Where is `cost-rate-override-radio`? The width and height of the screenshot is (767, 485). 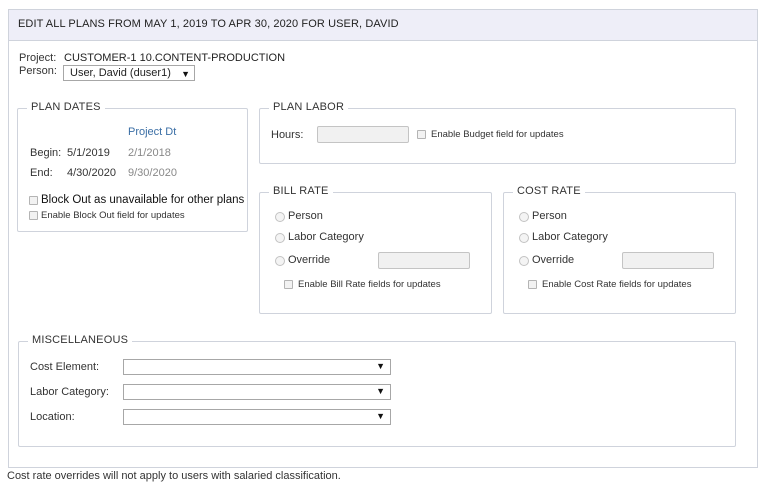
cost-rate-override-radio is located at coordinates (524, 261).